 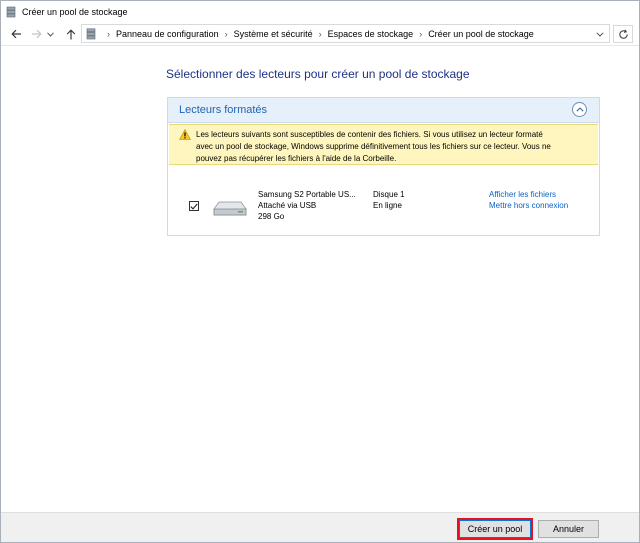 I want to click on address-dropdown-button, so click(x=600, y=34).